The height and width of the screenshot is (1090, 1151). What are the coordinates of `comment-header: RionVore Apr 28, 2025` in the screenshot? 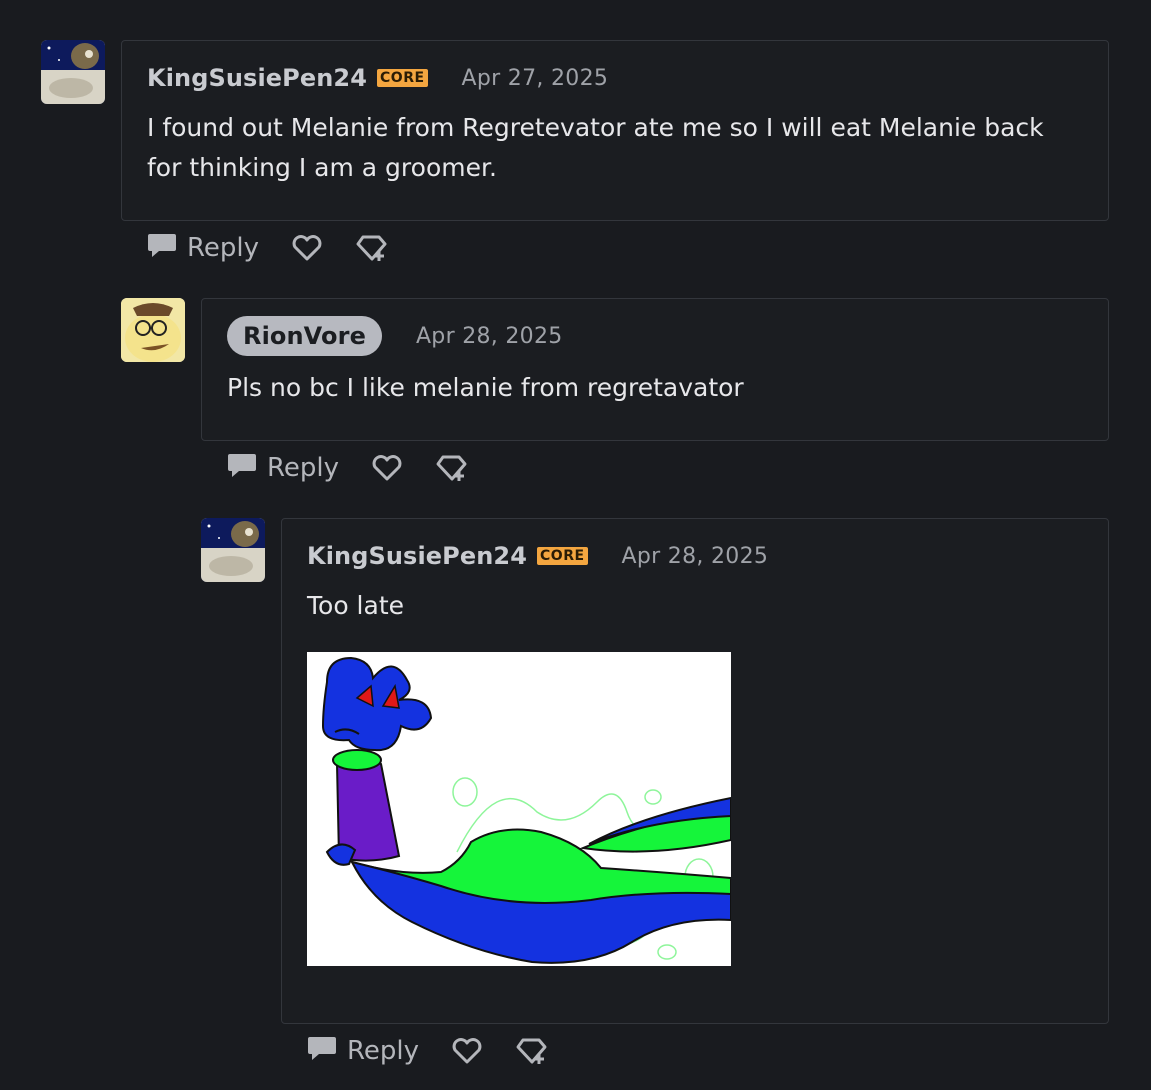 It's located at (395, 336).